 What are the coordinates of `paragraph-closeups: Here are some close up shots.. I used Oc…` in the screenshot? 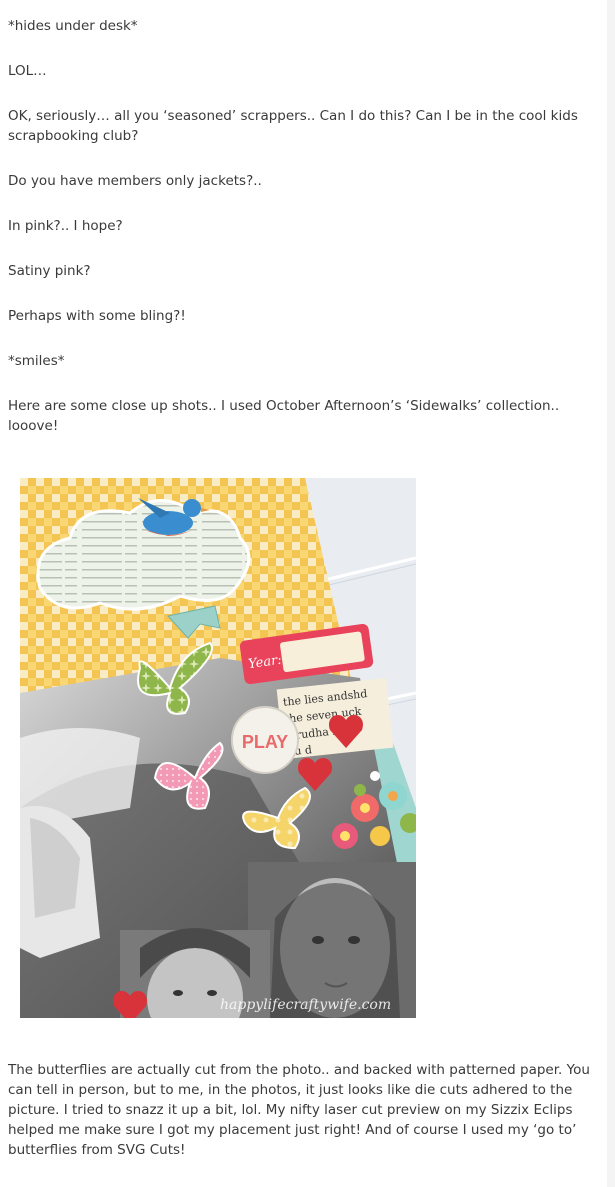 It's located at (284, 416).